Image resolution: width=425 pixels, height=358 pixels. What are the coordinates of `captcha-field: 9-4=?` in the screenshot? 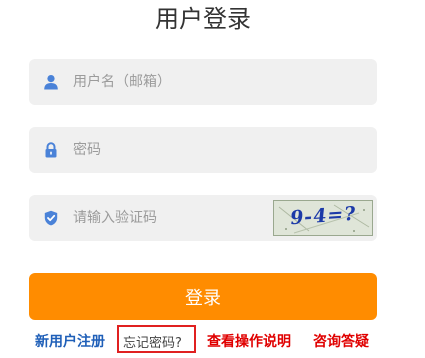 It's located at (203, 218).